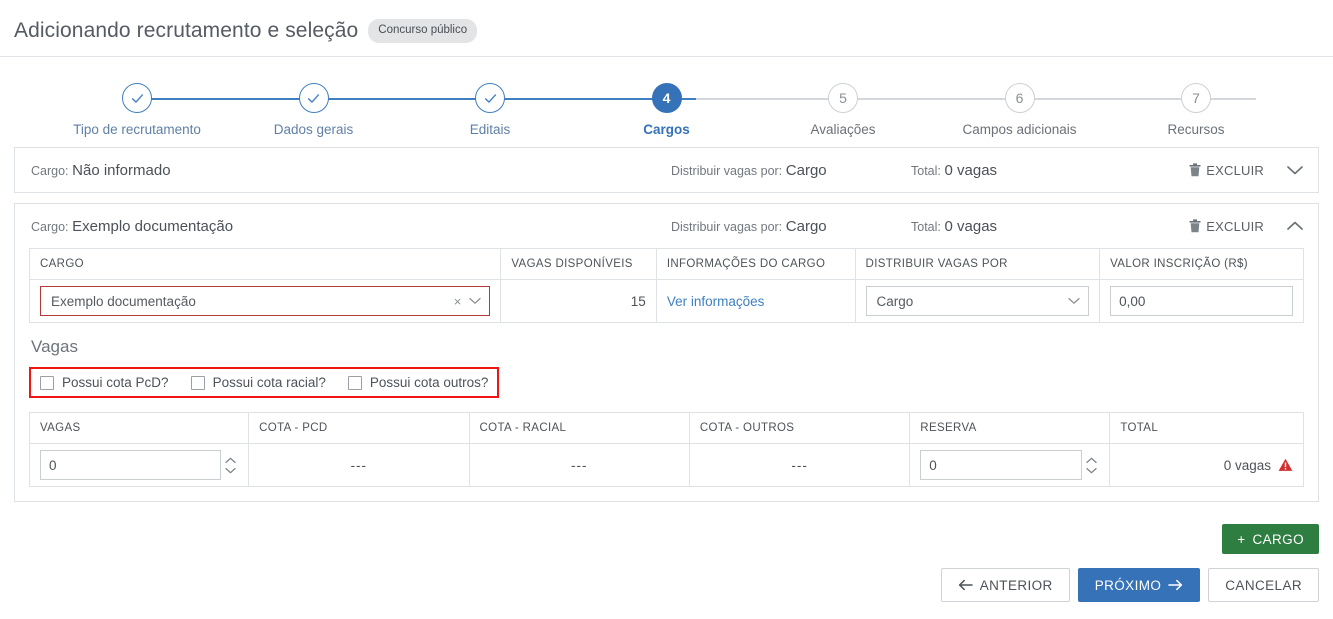 The height and width of the screenshot is (619, 1333). What do you see at coordinates (727, 170) in the screenshot?
I see `card1-distribuir-label: Distribuir vagas por:` at bounding box center [727, 170].